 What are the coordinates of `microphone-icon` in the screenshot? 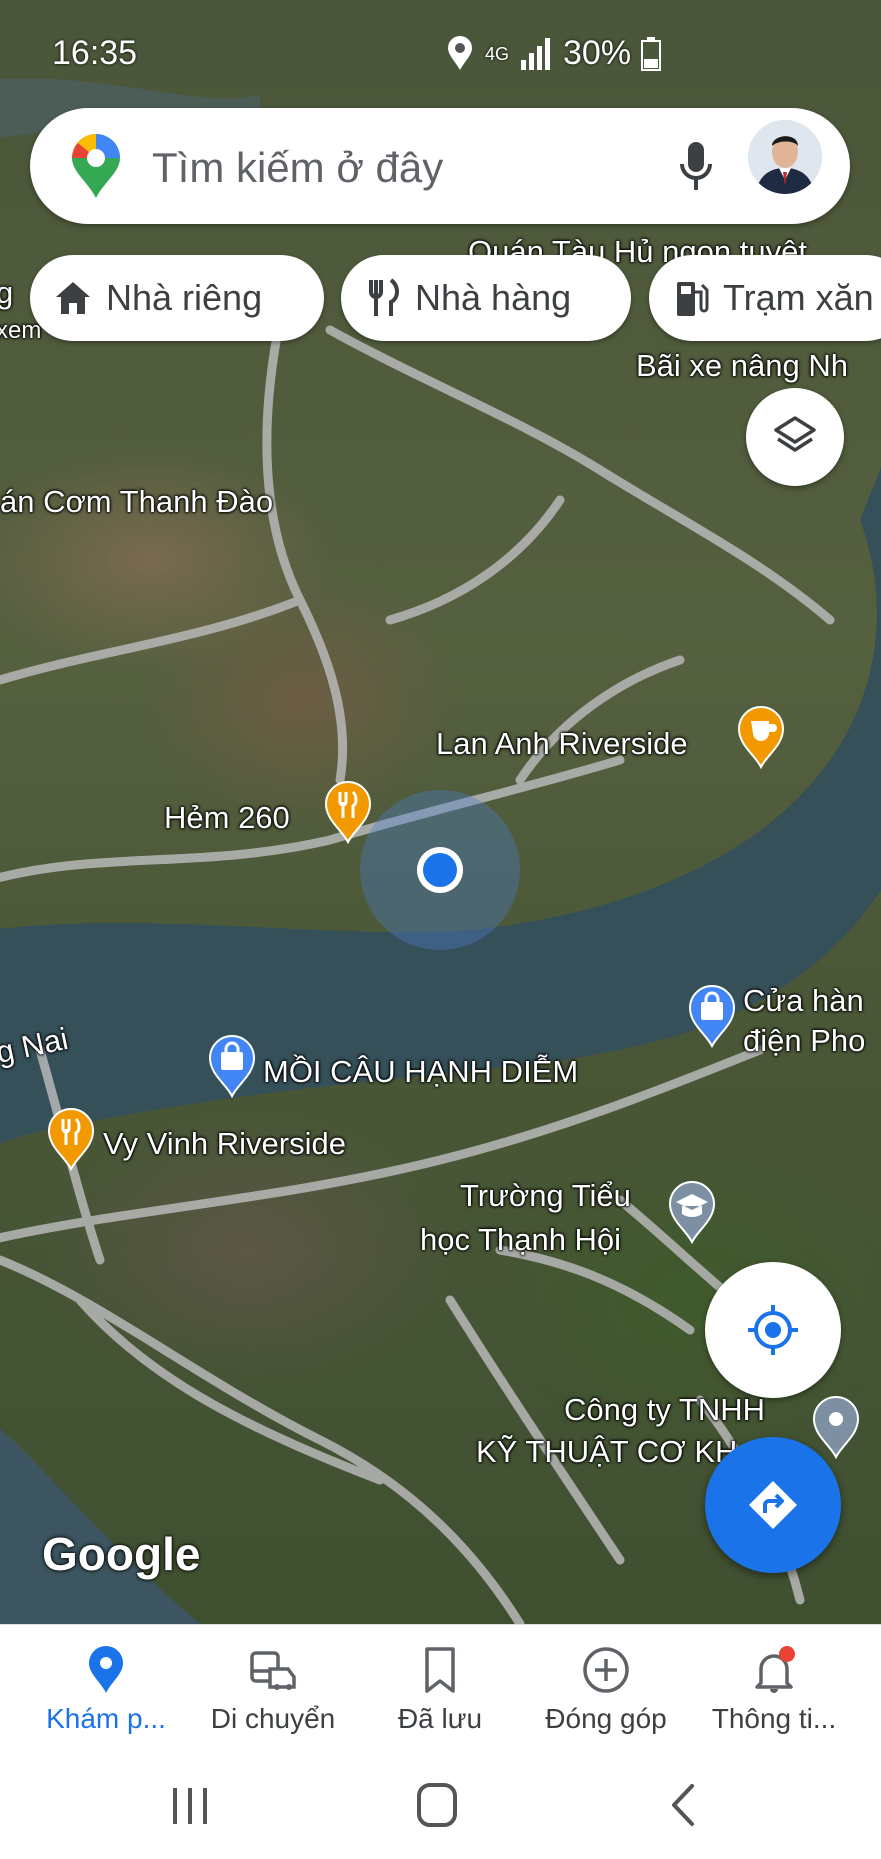 It's located at (696, 167).